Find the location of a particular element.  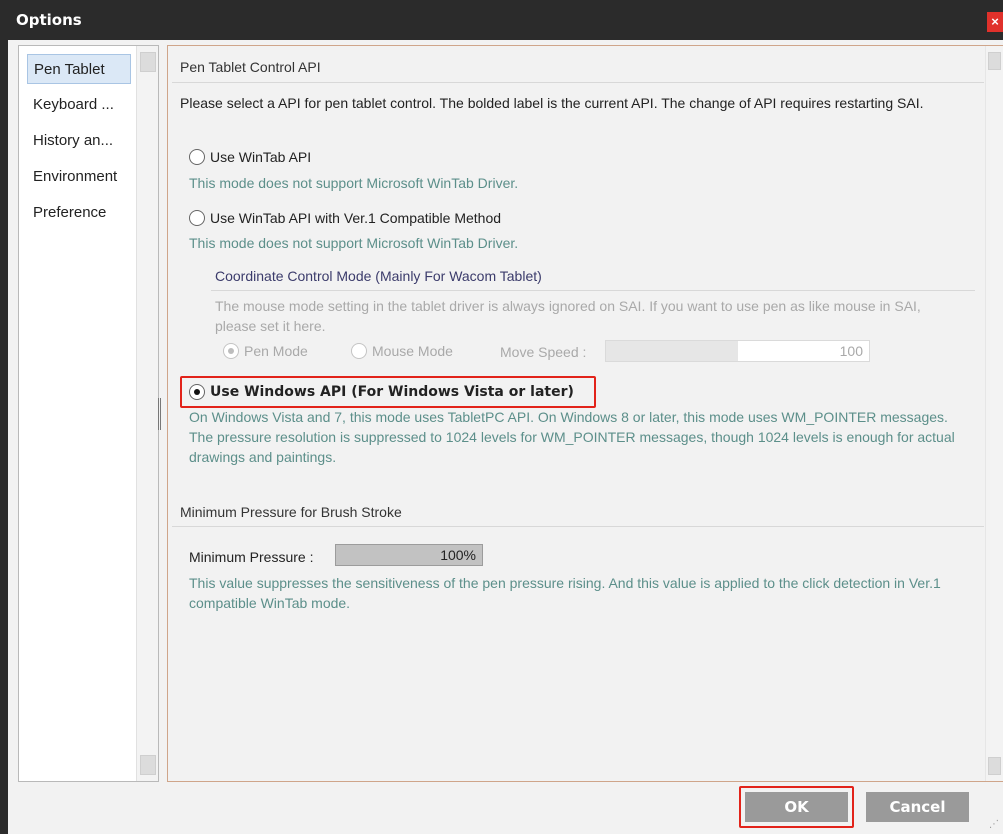

radio-pen-mode-label: Pen Mode is located at coordinates (276, 351).